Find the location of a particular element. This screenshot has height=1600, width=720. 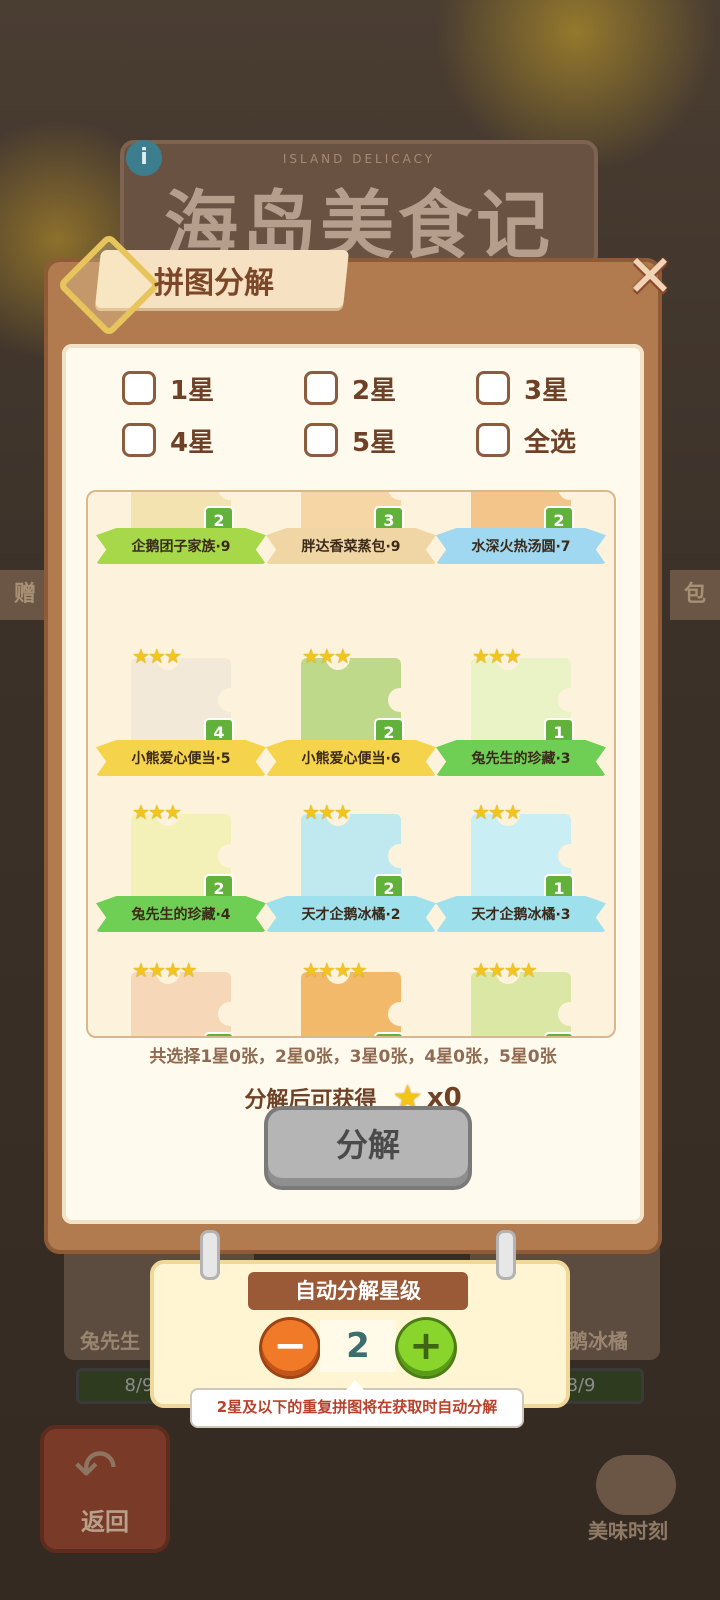

filter-label: 5星 is located at coordinates (374, 442).